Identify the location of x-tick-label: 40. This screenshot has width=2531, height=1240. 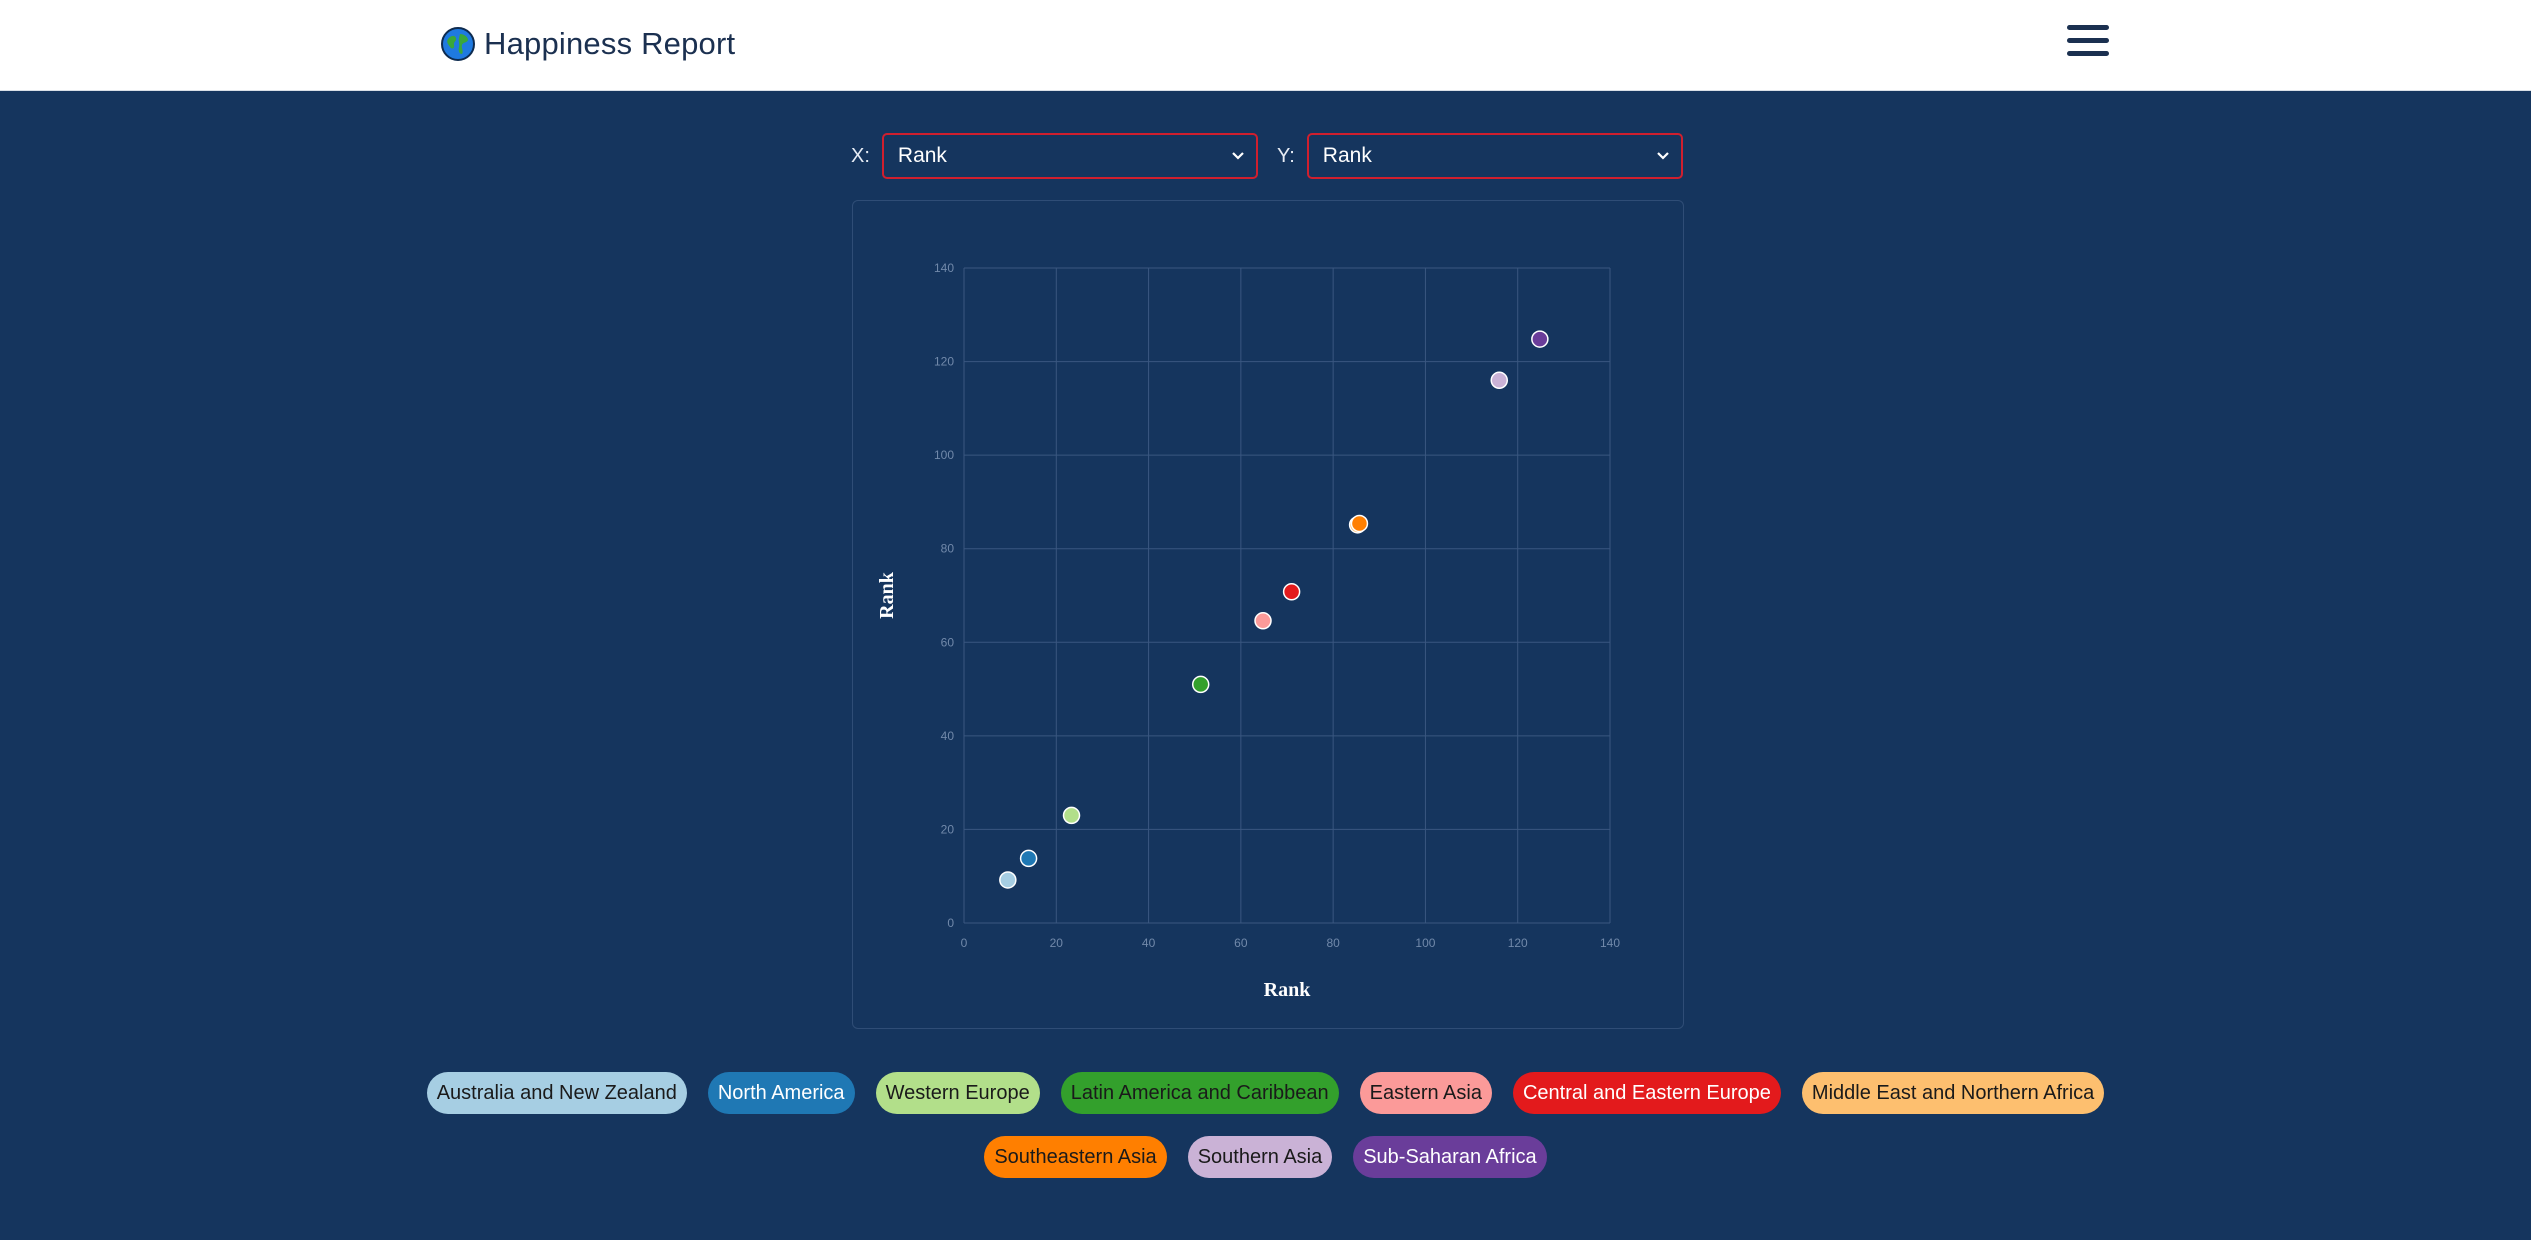
(1149, 943).